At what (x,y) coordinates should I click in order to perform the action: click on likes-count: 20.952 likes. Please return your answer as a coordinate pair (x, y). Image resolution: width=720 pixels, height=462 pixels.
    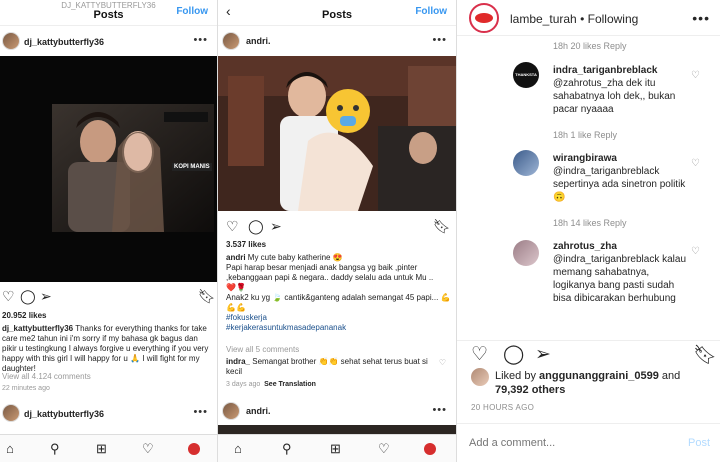
    Looking at the image, I should click on (24, 316).